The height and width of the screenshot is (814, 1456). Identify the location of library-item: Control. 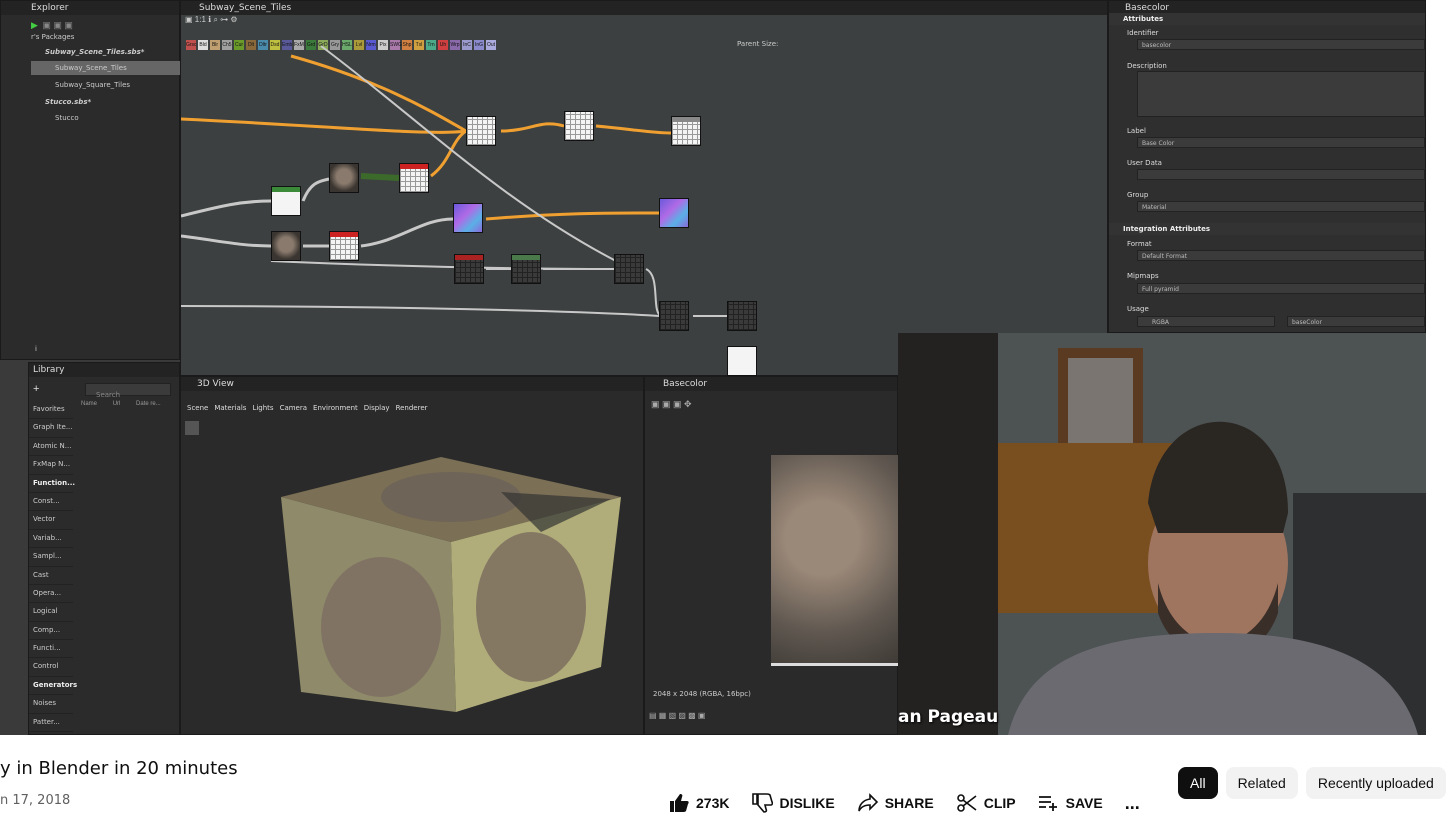
(51, 667).